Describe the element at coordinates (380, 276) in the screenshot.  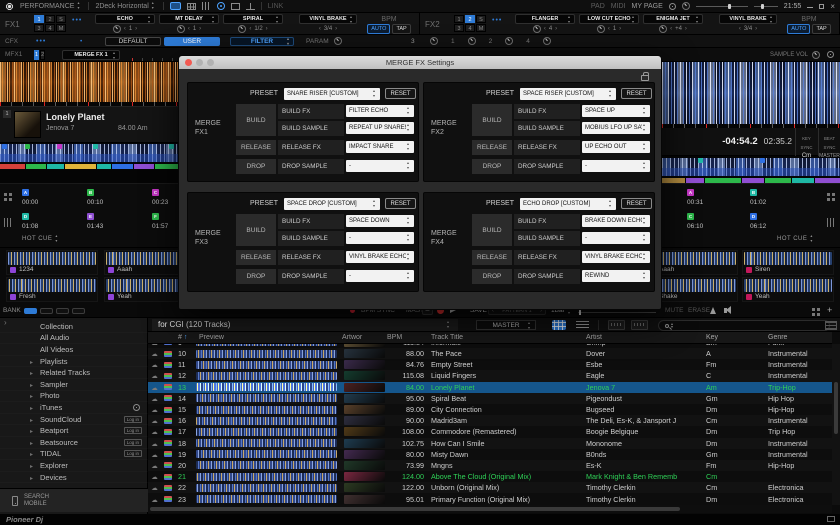
I see `mergefx-unit-3-drop_sample-select: -` at that location.